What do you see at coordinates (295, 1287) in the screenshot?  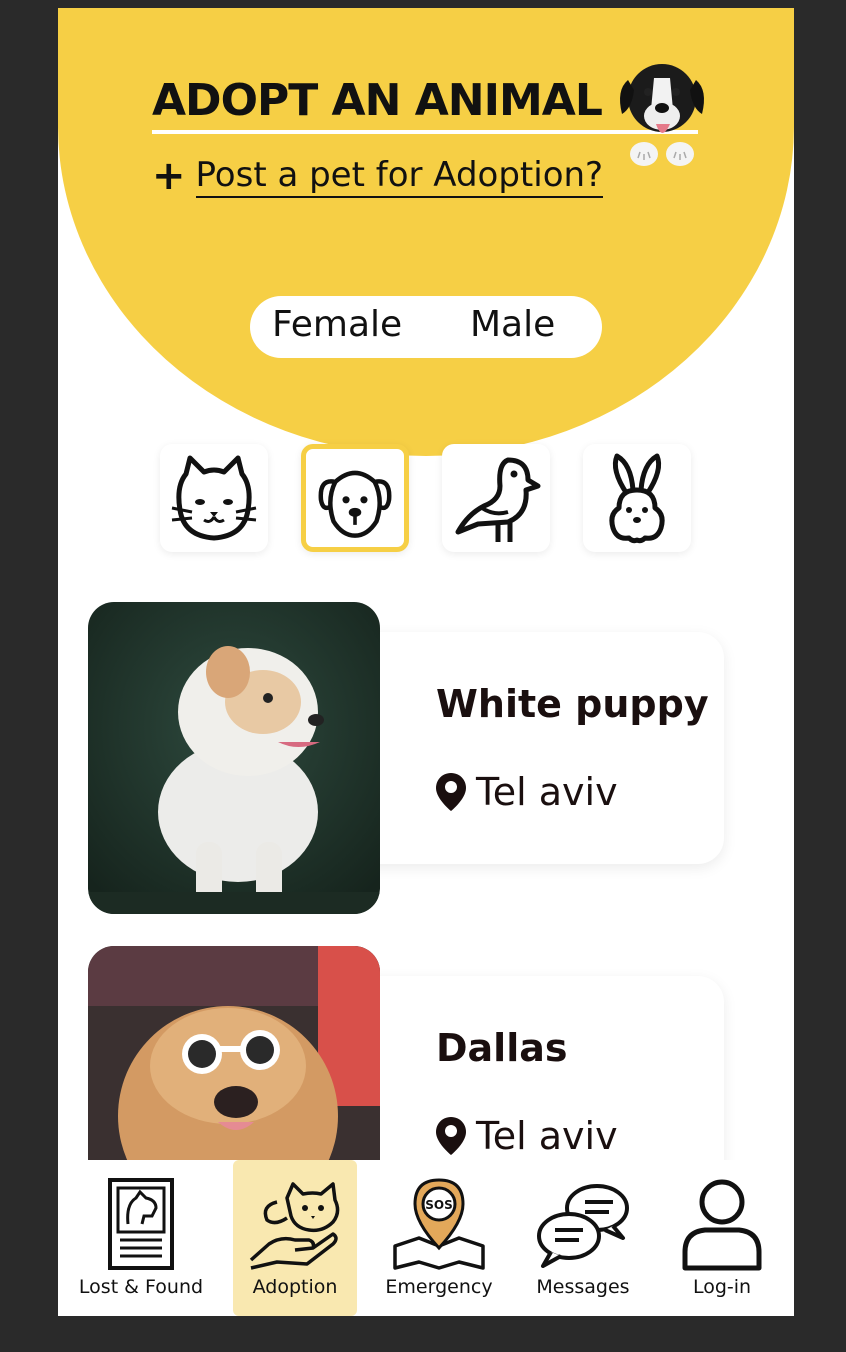 I see `nav-label: Adoption` at bounding box center [295, 1287].